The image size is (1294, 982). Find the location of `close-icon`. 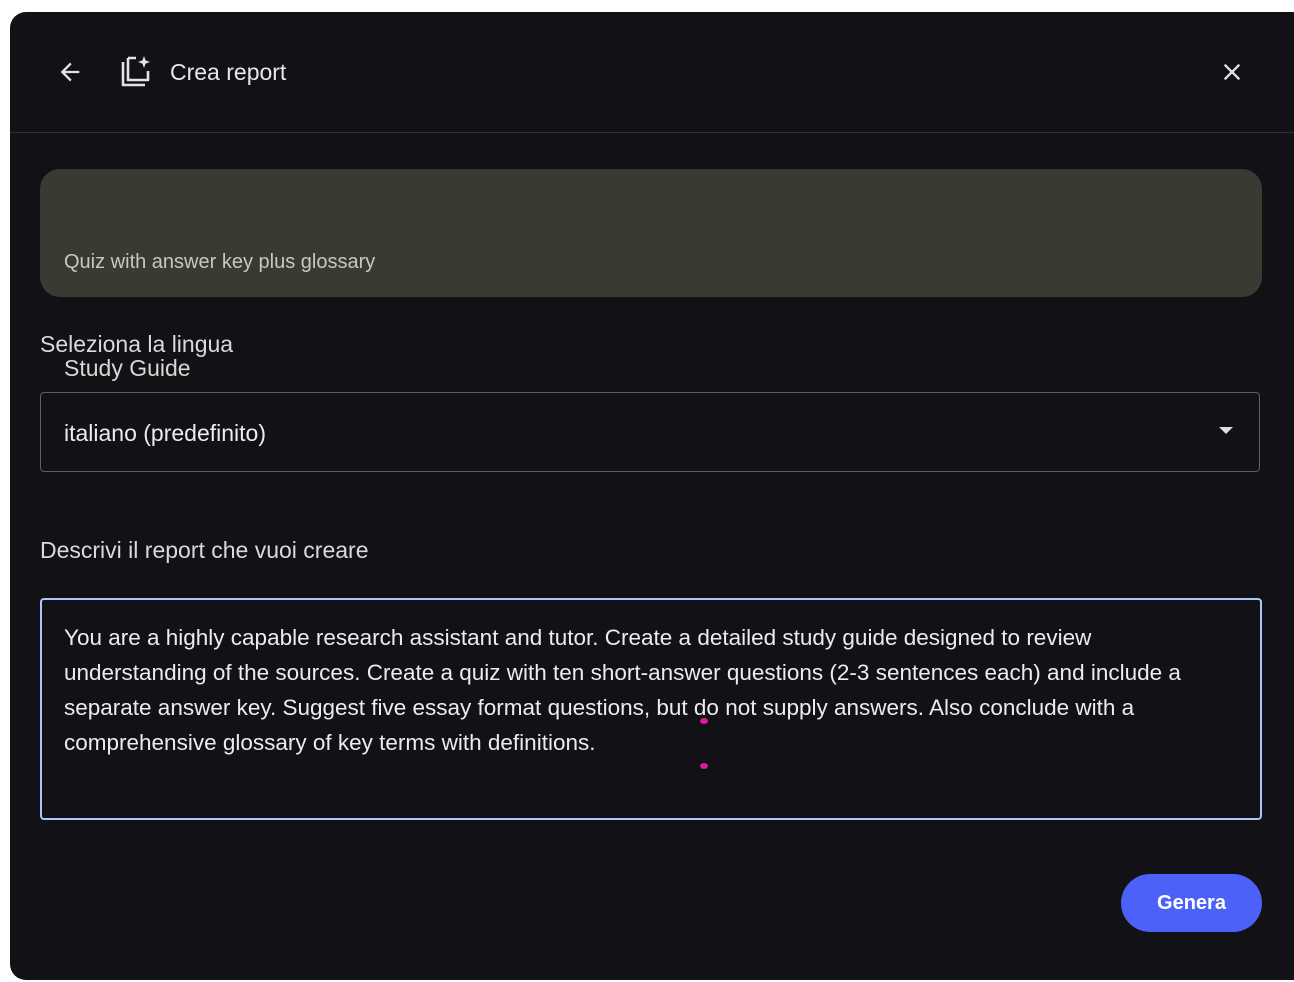

close-icon is located at coordinates (1232, 72).